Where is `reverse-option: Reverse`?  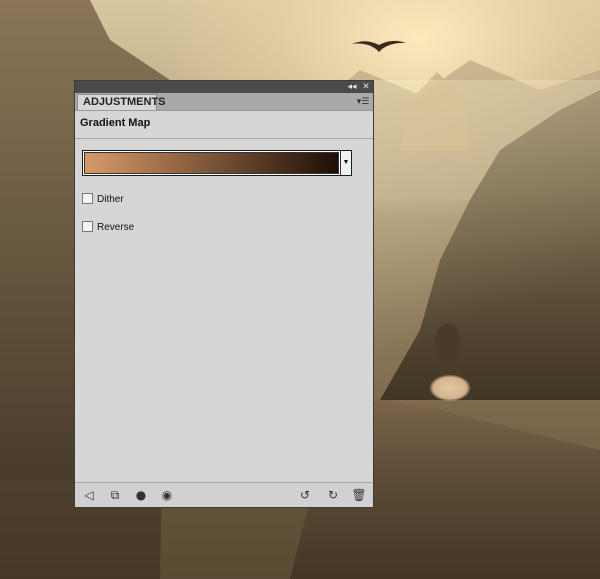 reverse-option: Reverse is located at coordinates (108, 227).